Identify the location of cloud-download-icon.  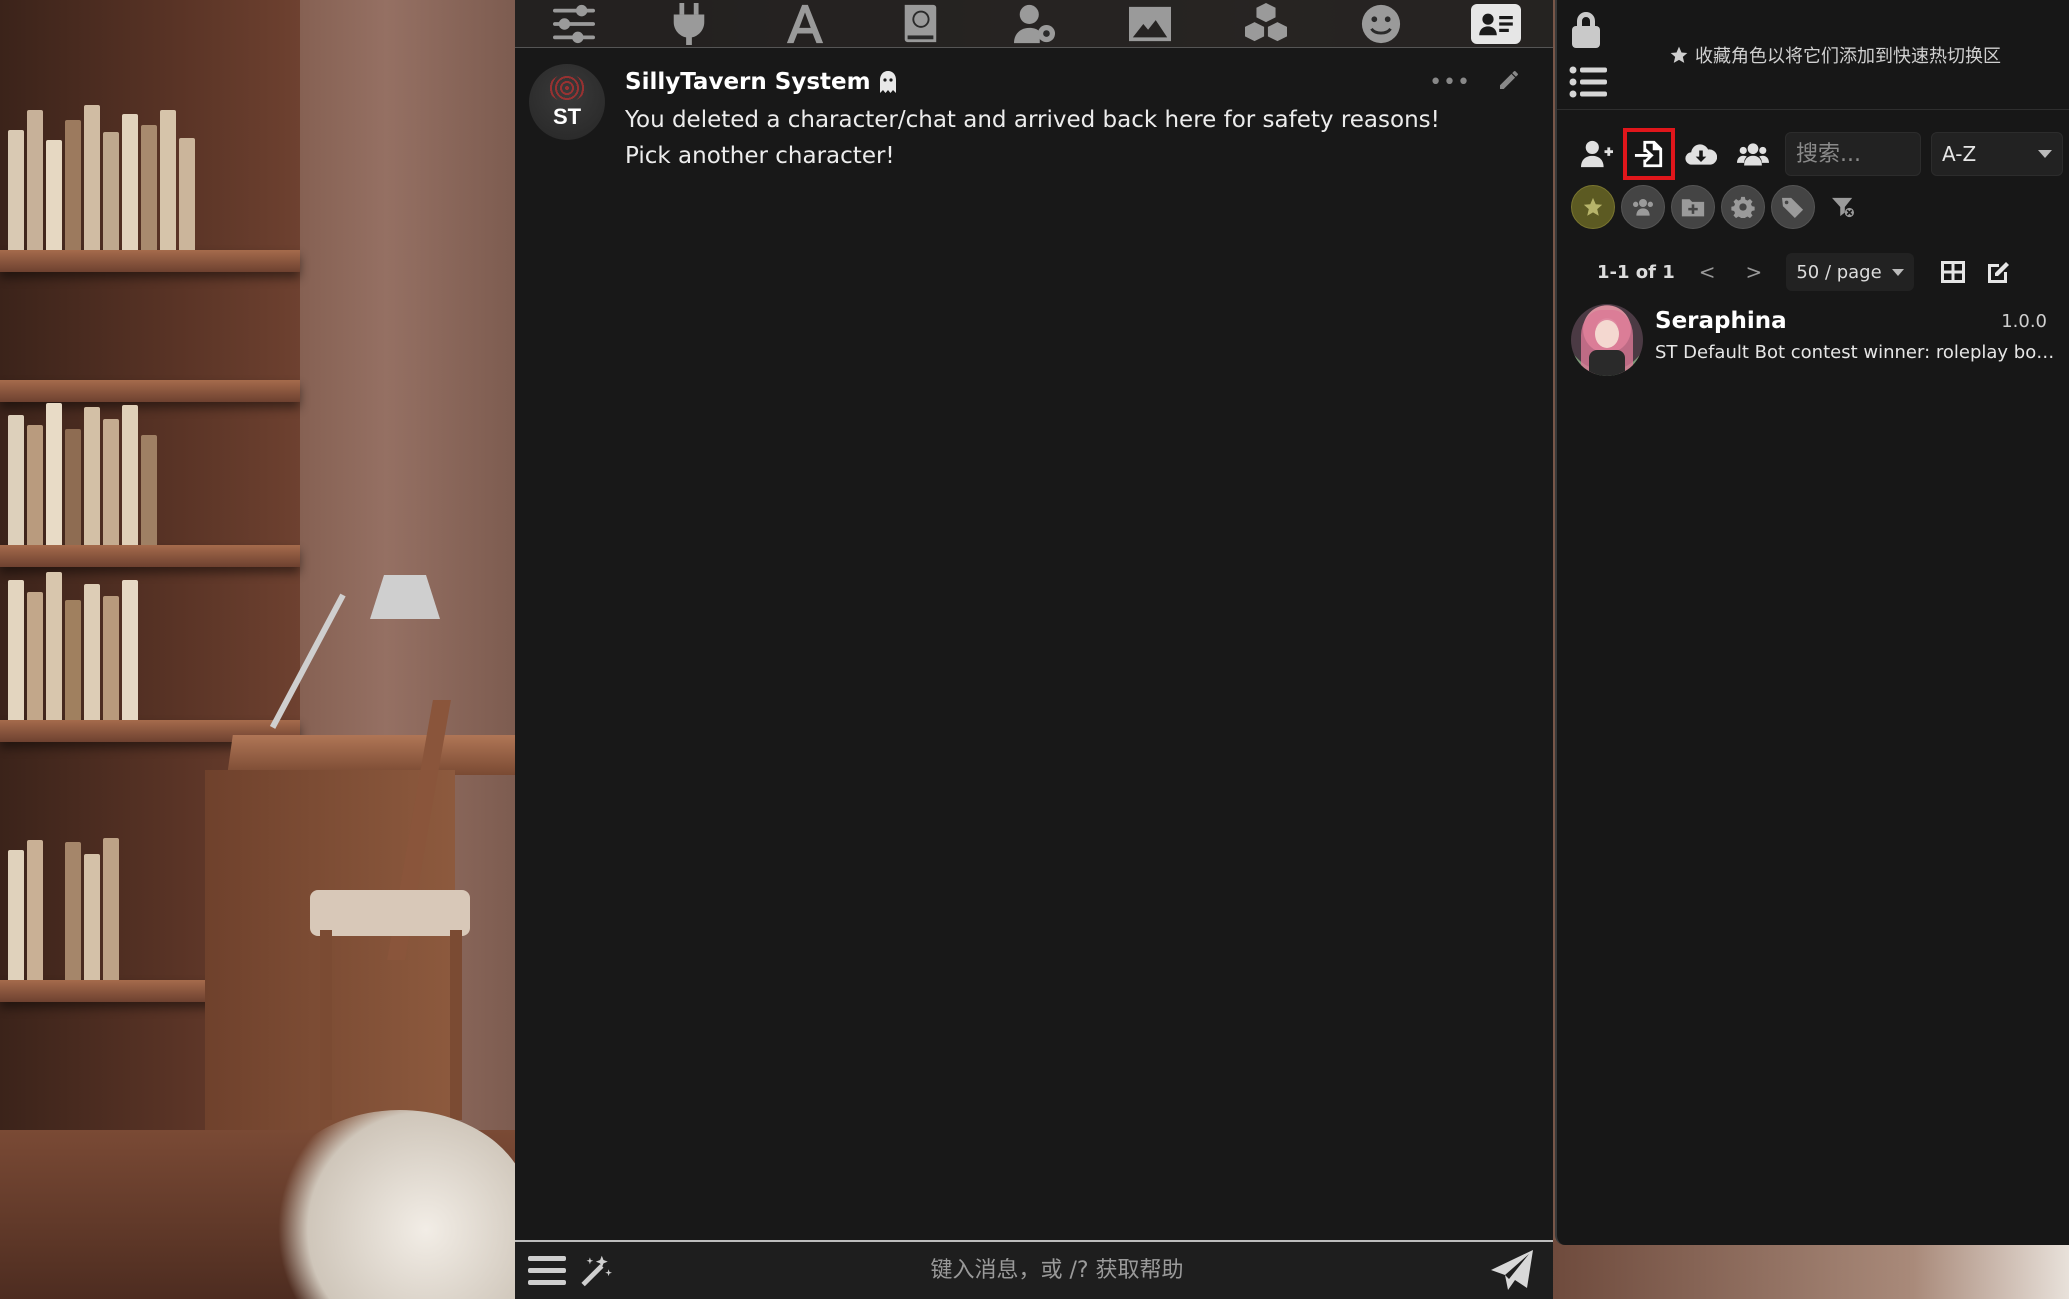
(1701, 154).